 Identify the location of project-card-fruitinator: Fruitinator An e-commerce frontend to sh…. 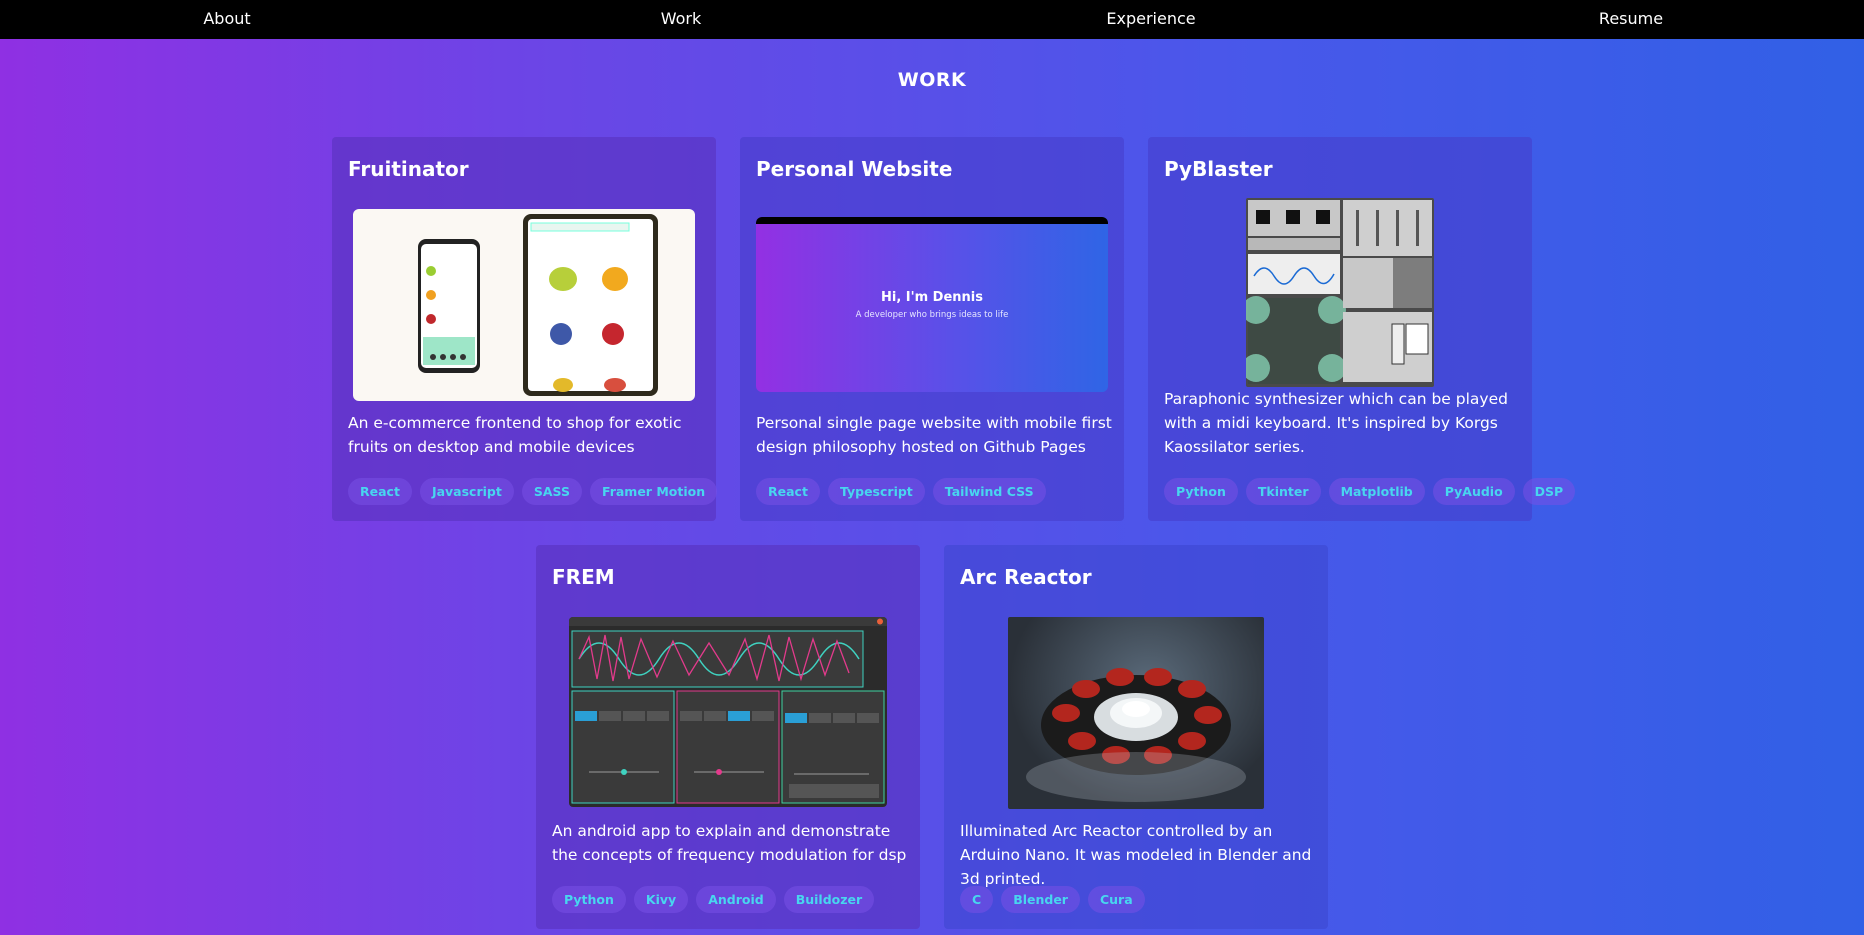
(525, 329).